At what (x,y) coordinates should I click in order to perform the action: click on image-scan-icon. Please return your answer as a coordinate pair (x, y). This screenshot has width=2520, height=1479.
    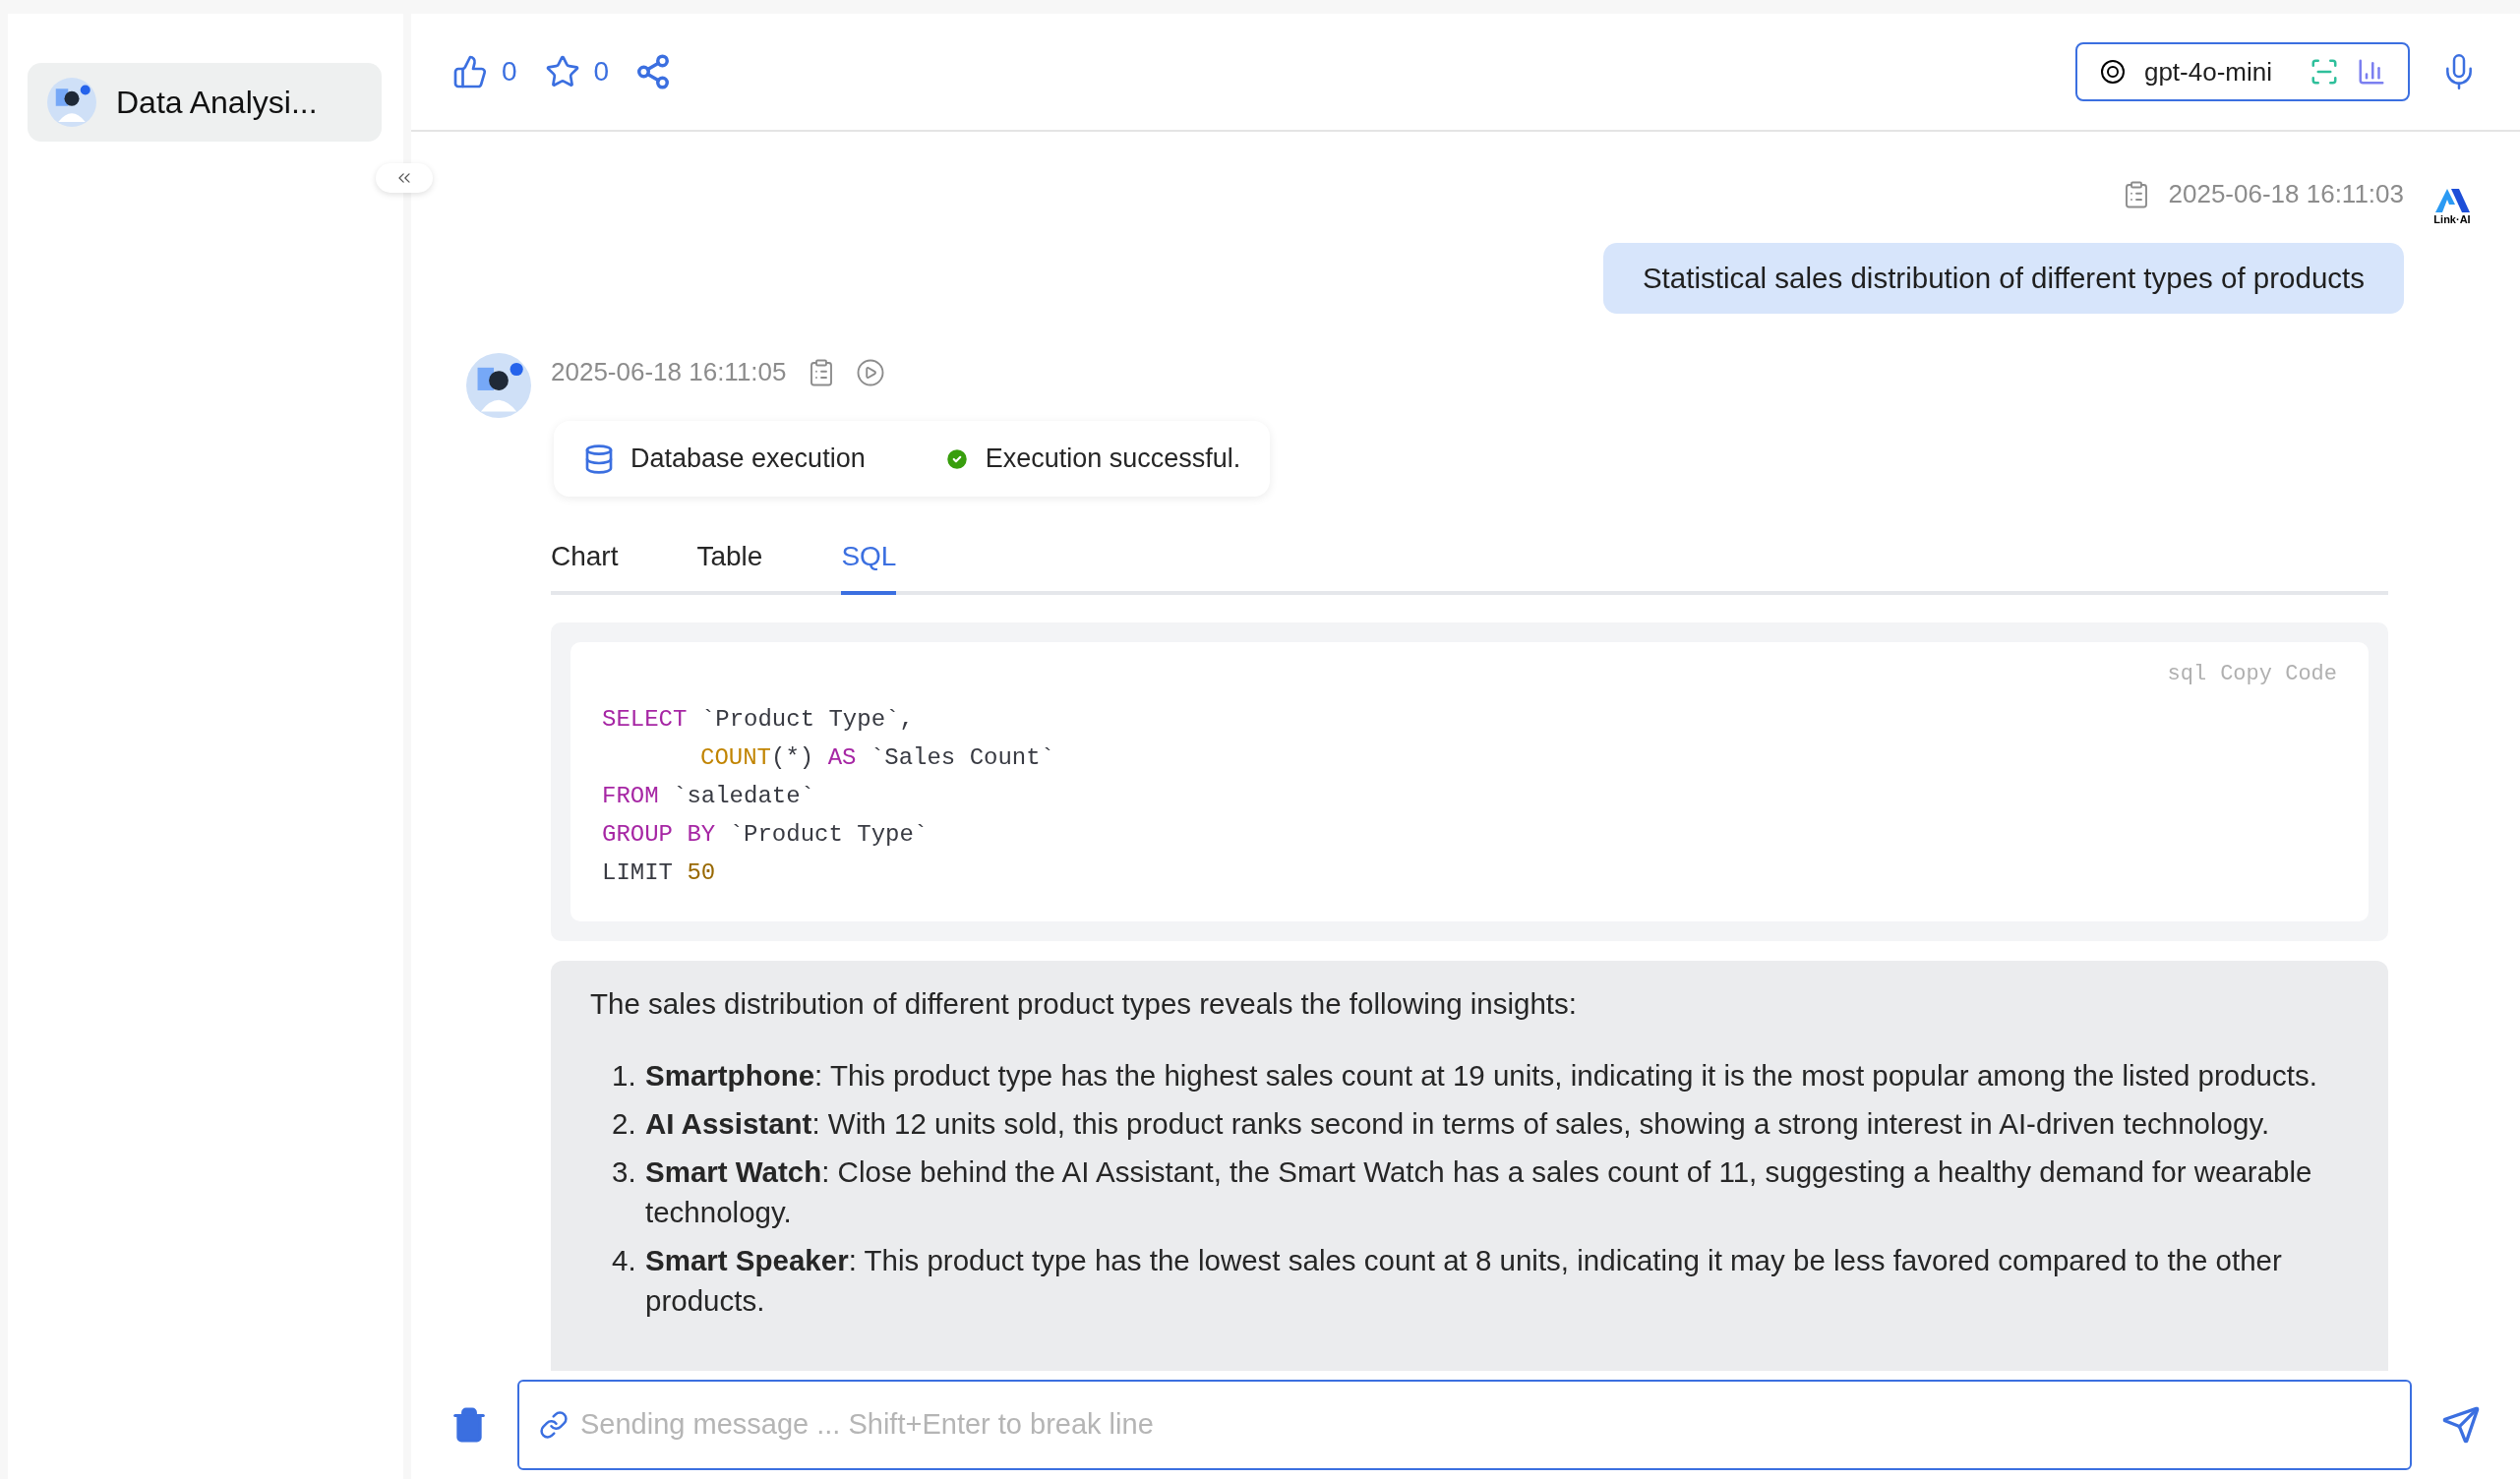
    Looking at the image, I should click on (2324, 72).